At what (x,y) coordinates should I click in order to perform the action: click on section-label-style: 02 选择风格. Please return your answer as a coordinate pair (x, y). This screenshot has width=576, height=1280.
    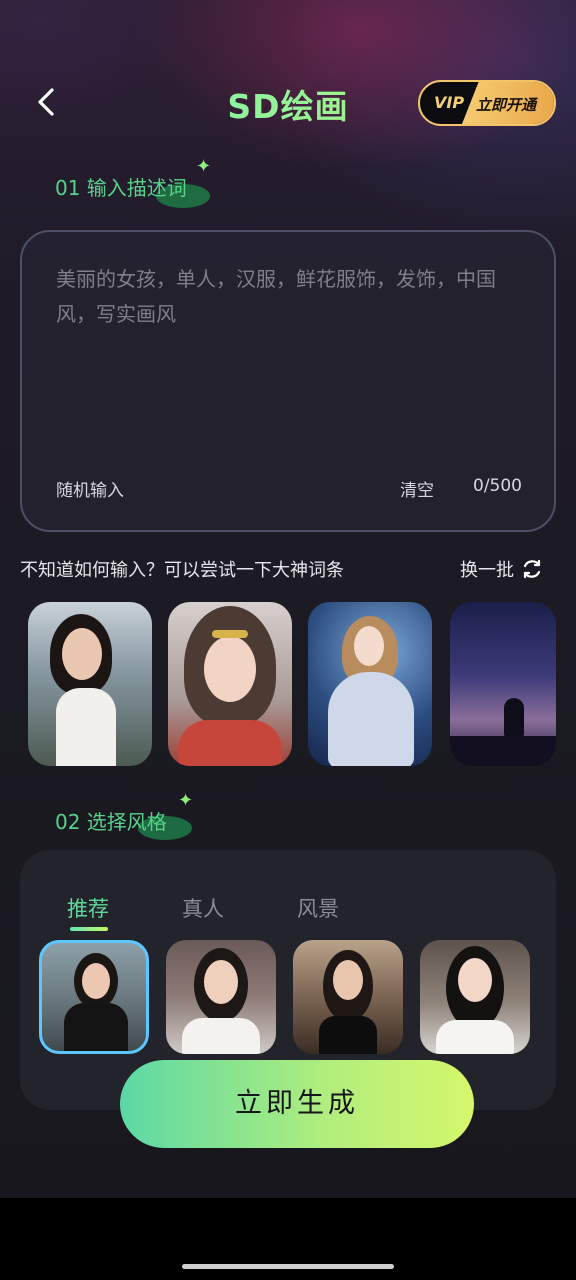
    Looking at the image, I should click on (111, 822).